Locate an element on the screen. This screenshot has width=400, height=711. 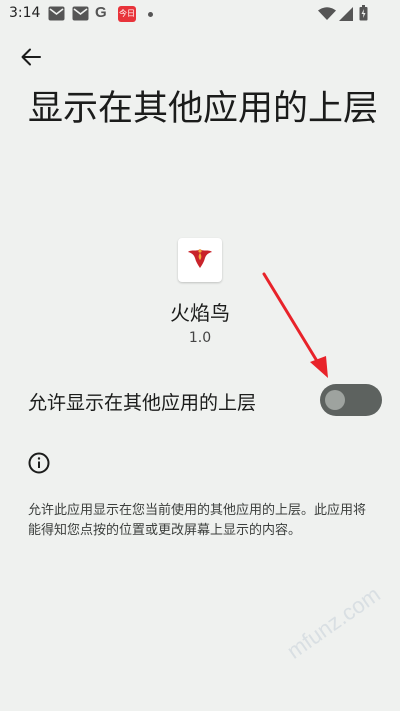
dot-icon is located at coordinates (150, 14).